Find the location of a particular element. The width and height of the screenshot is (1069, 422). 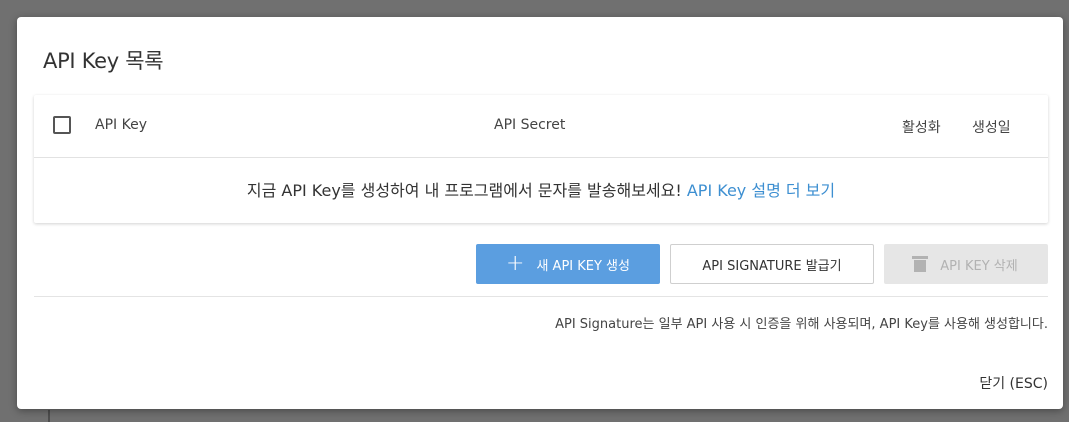

table-header: API Key API Secret 활성화 생성일 is located at coordinates (541, 126).